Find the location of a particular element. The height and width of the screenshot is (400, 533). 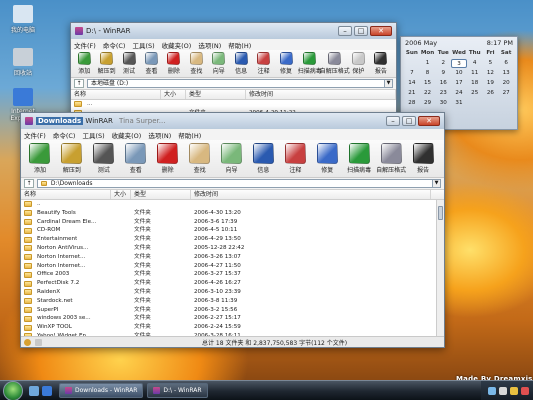

calendar-day: 10 is located at coordinates (459, 73).